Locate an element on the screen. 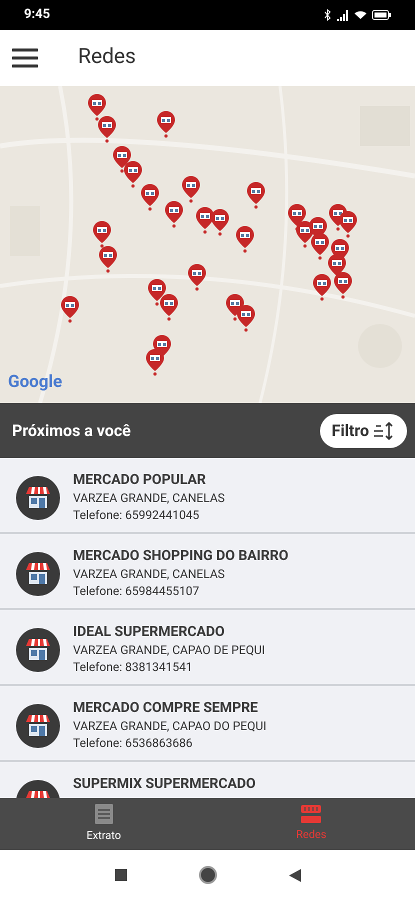 This screenshot has height=900, width=415. store-phone: Telefone: 65992441045 is located at coordinates (136, 515).